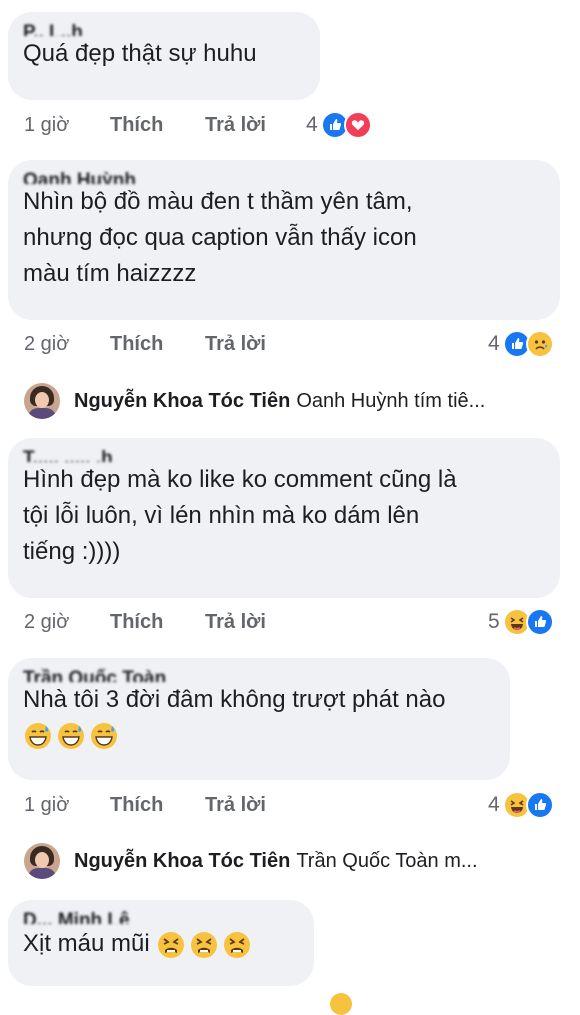 This screenshot has height=1015, width=580. Describe the element at coordinates (284, 177) in the screenshot. I see `comment-author: Oanh Huỳnh` at that location.